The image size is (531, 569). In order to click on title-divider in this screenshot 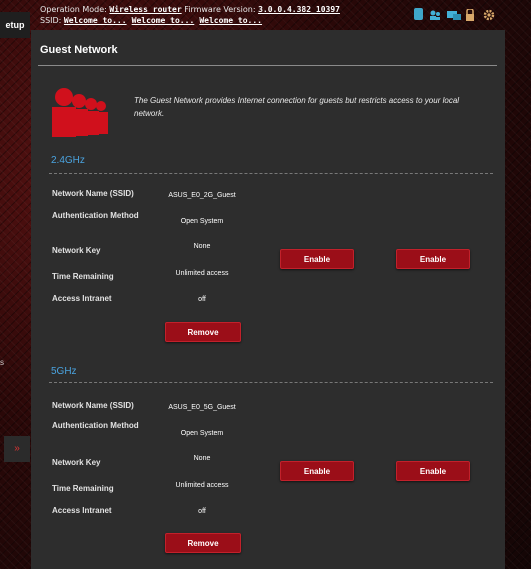, I will do `click(267, 65)`.